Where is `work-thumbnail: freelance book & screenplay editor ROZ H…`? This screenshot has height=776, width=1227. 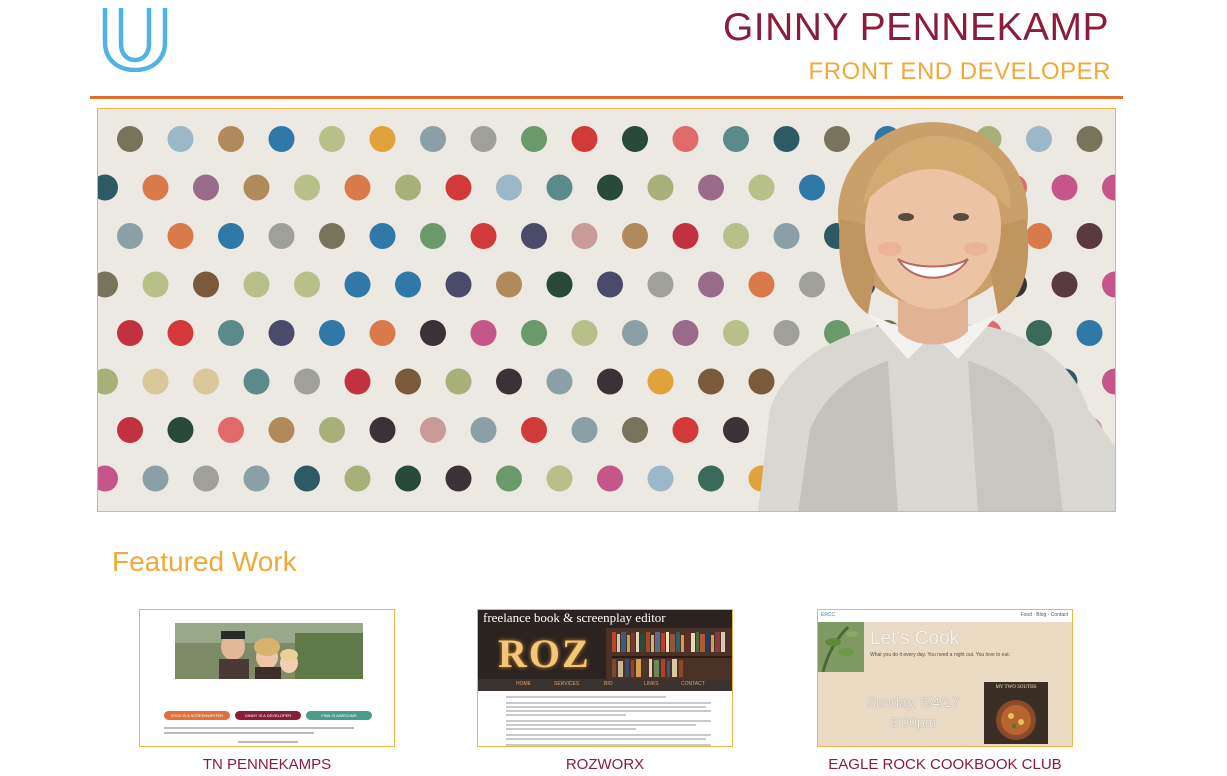
work-thumbnail: freelance book & screenplay editor ROZ H… is located at coordinates (605, 678).